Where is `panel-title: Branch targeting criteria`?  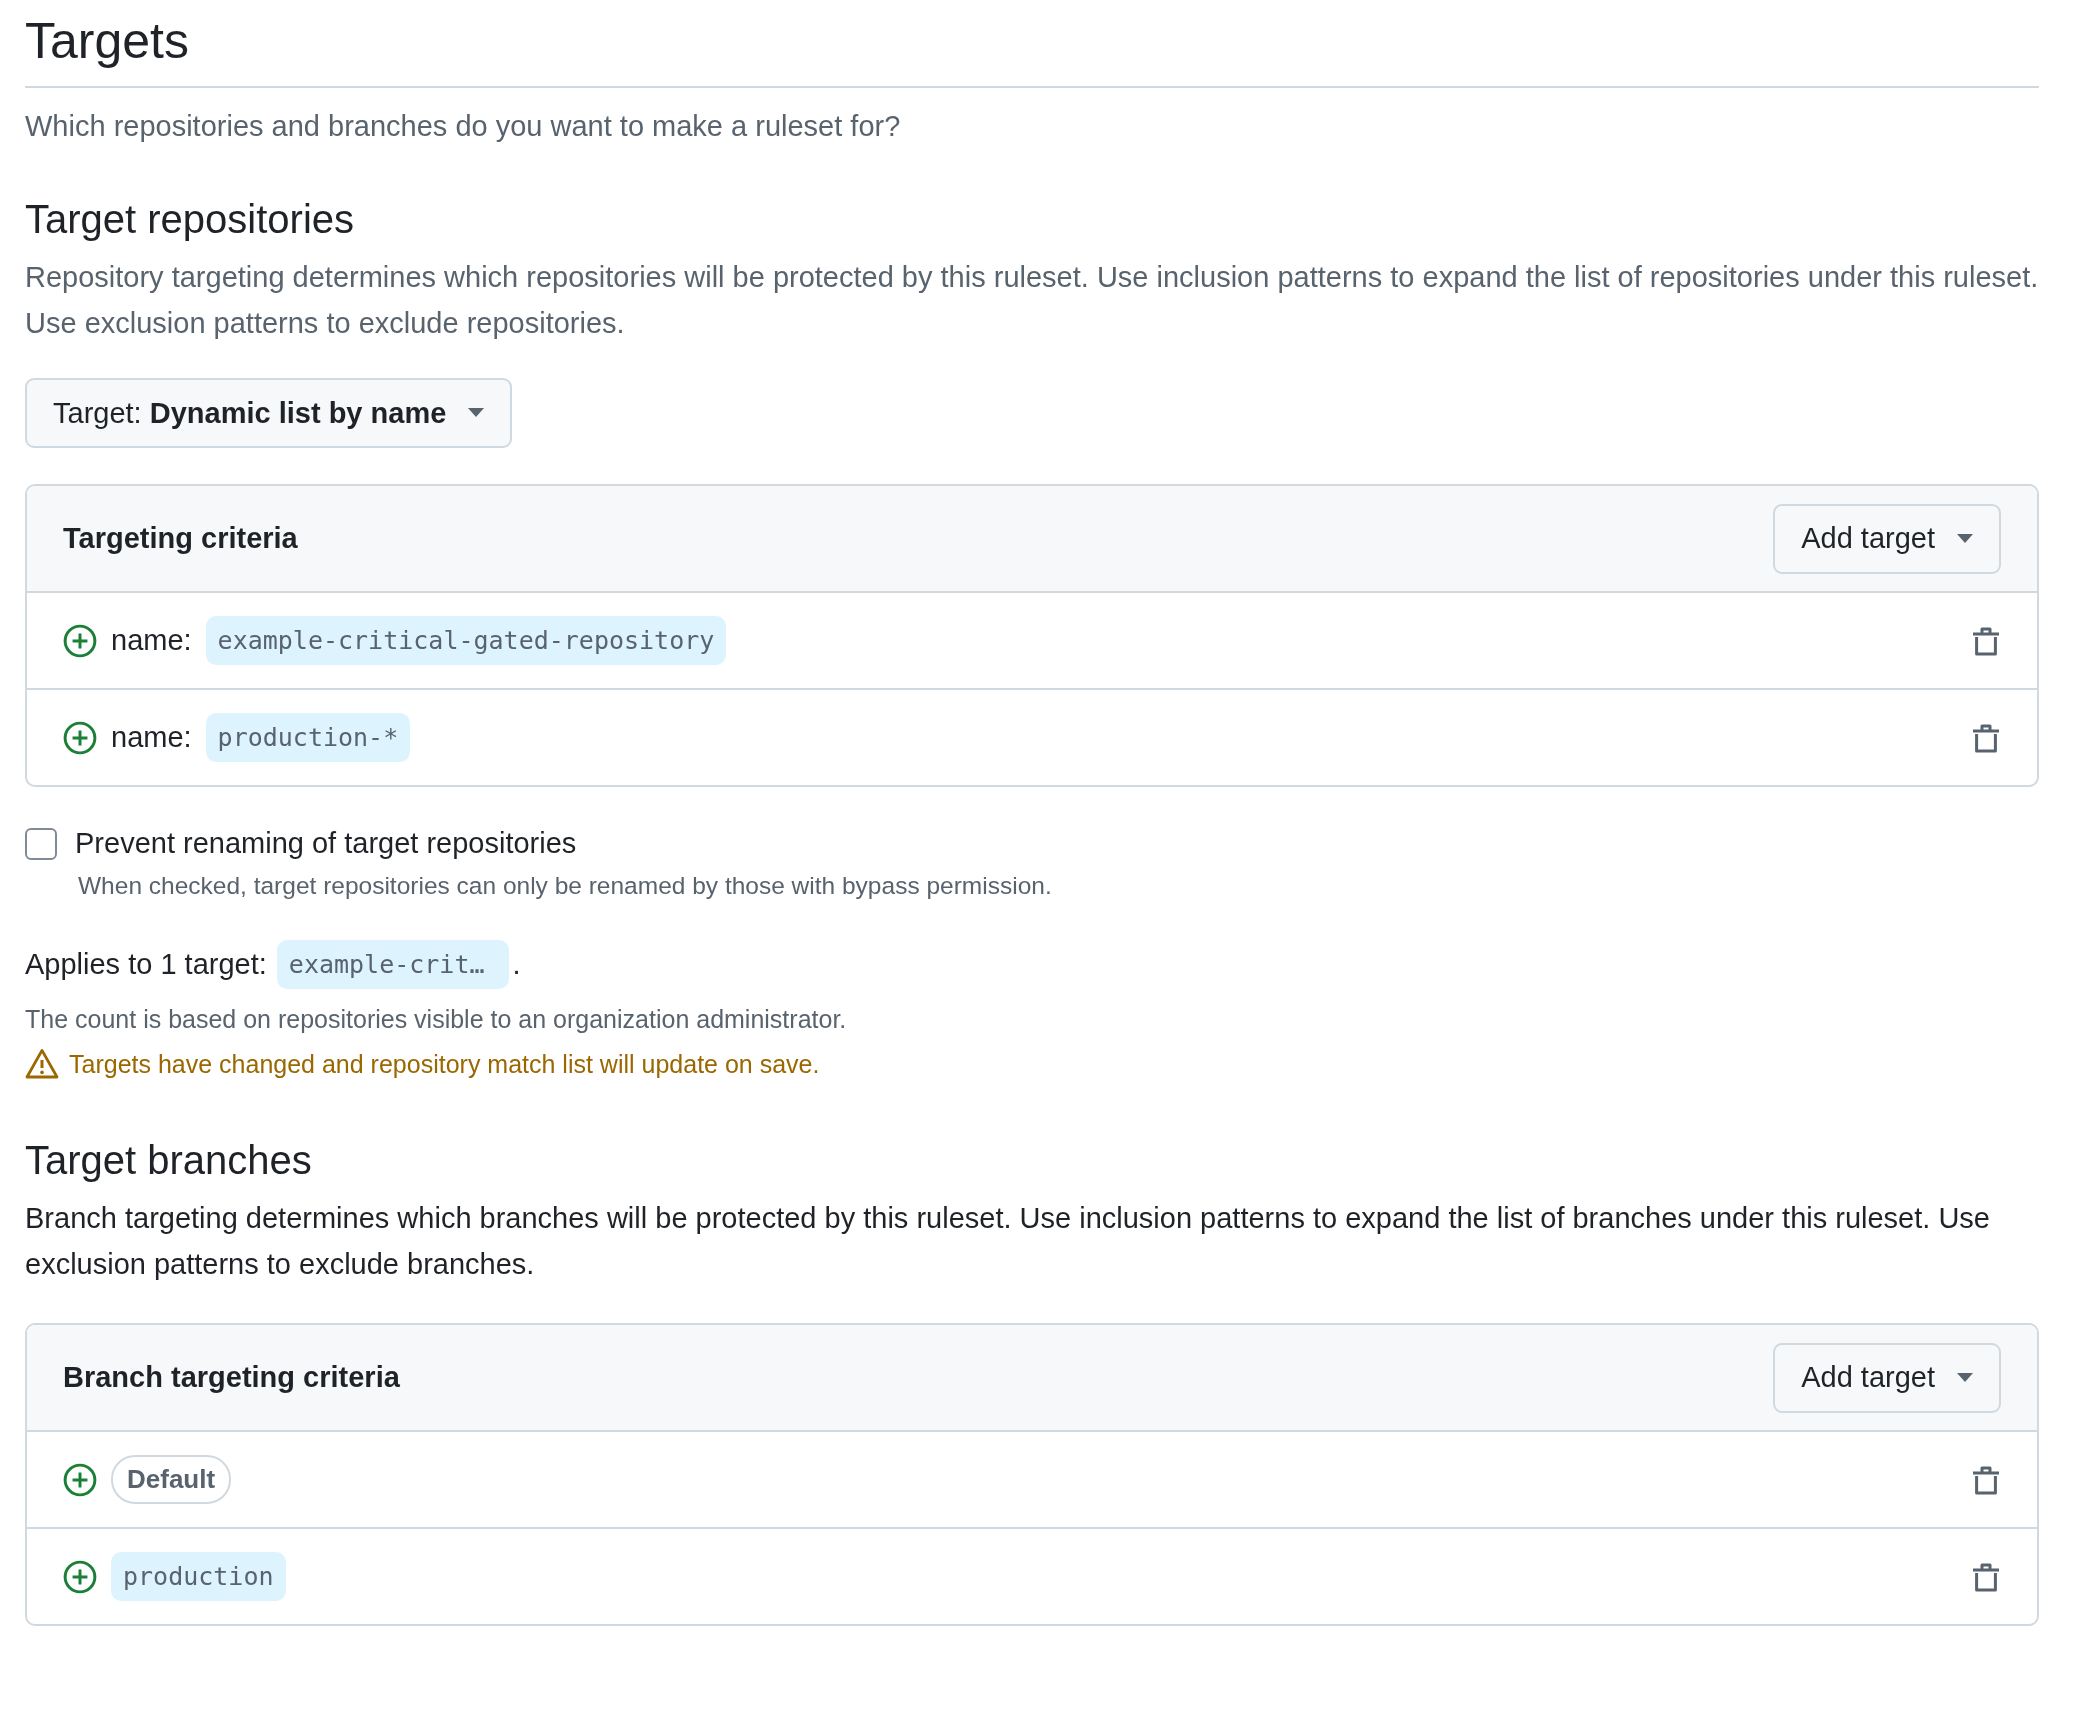
panel-title: Branch targeting criteria is located at coordinates (231, 1377).